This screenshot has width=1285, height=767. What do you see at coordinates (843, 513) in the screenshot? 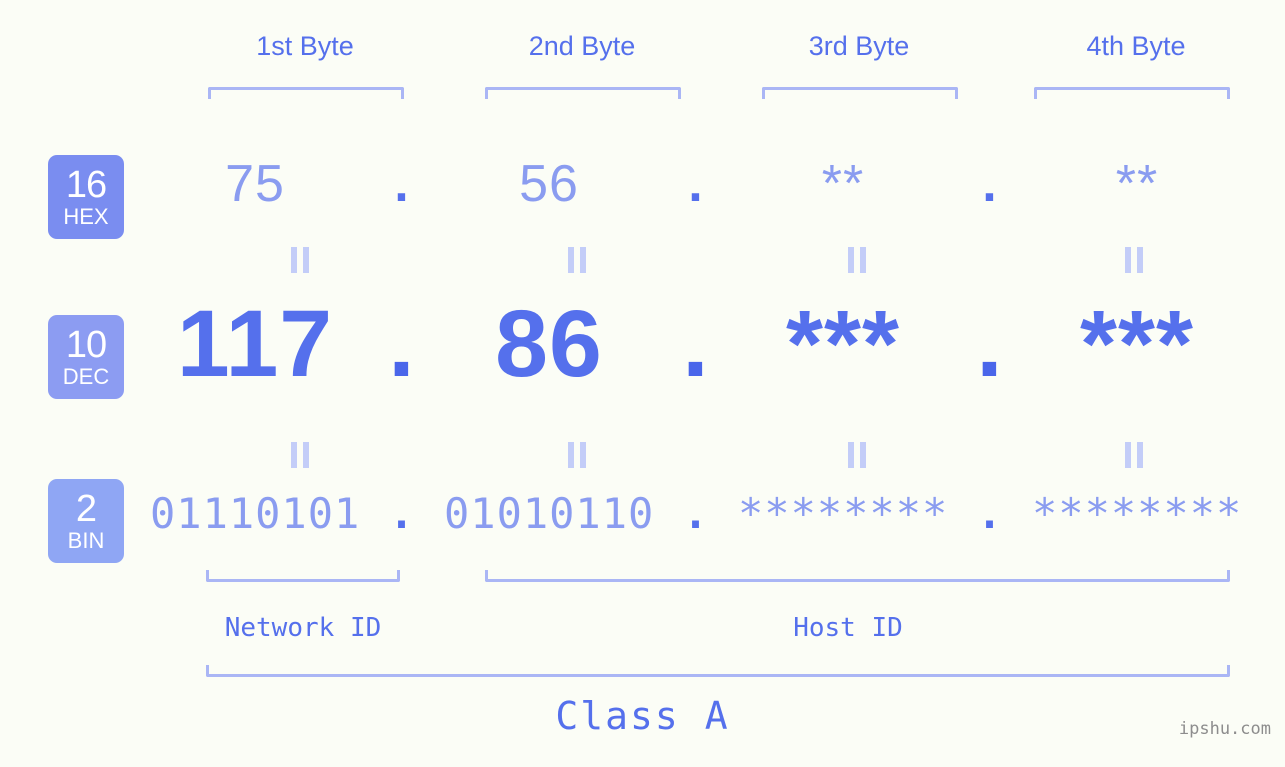
I see `bin-byte-3: ********` at bounding box center [843, 513].